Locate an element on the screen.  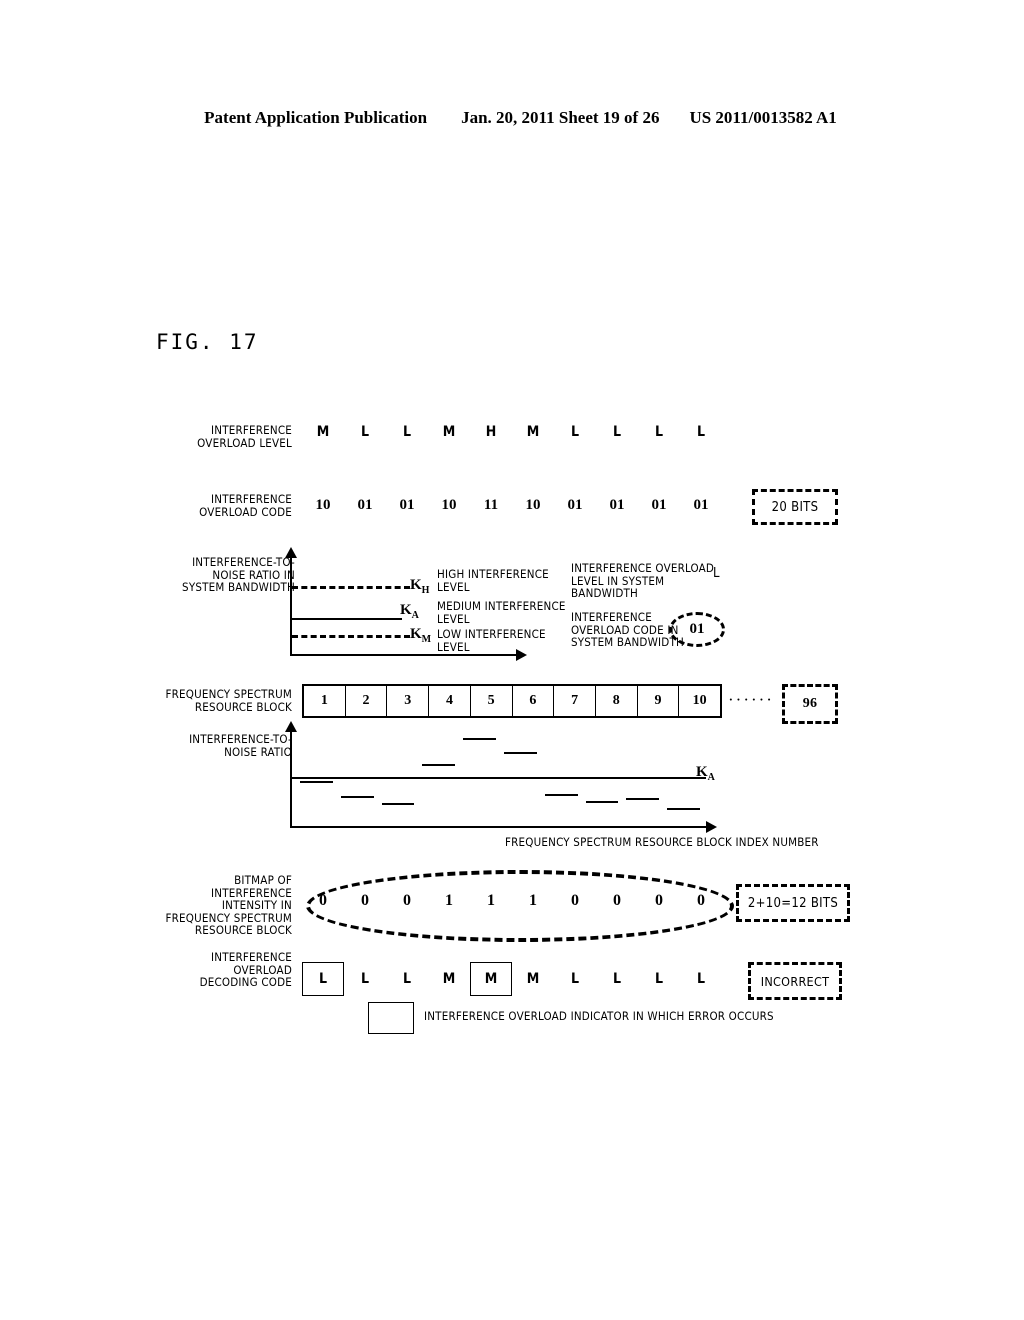
resource-block-ellipsis: ······ is located at coordinates (751, 699).